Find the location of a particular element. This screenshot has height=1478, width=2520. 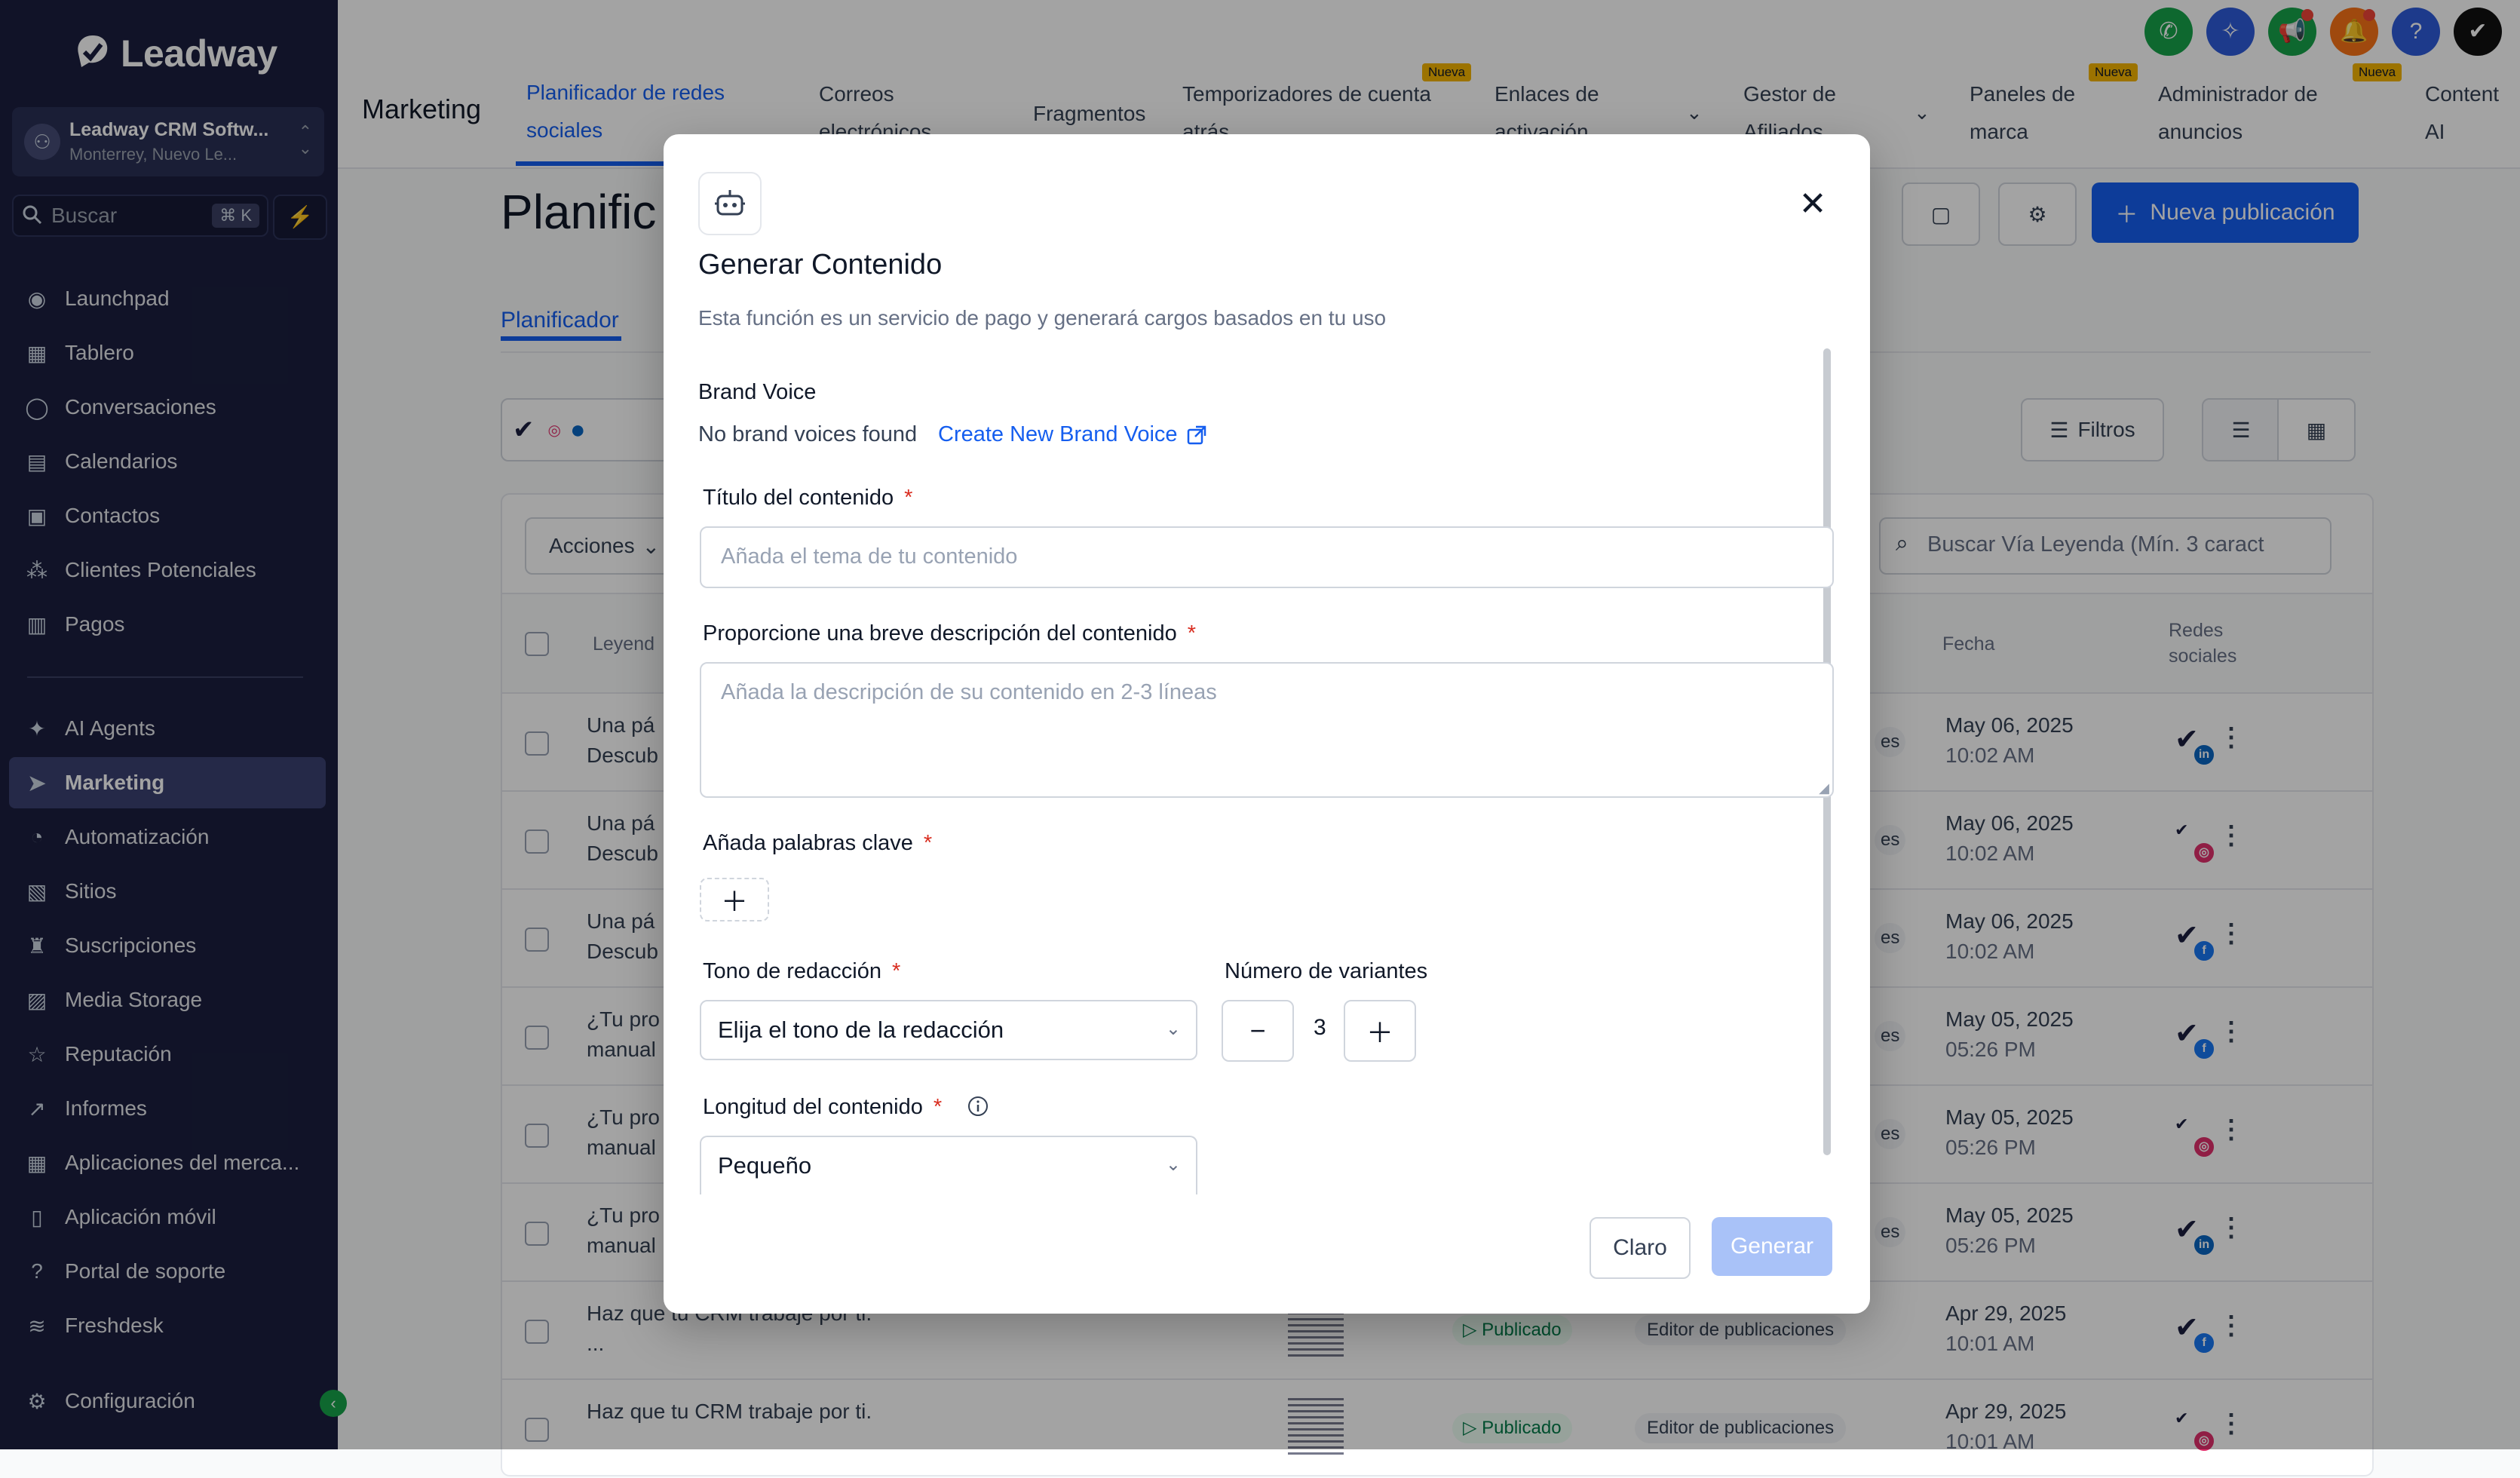

modal-title: Generar Contenido is located at coordinates (820, 265).